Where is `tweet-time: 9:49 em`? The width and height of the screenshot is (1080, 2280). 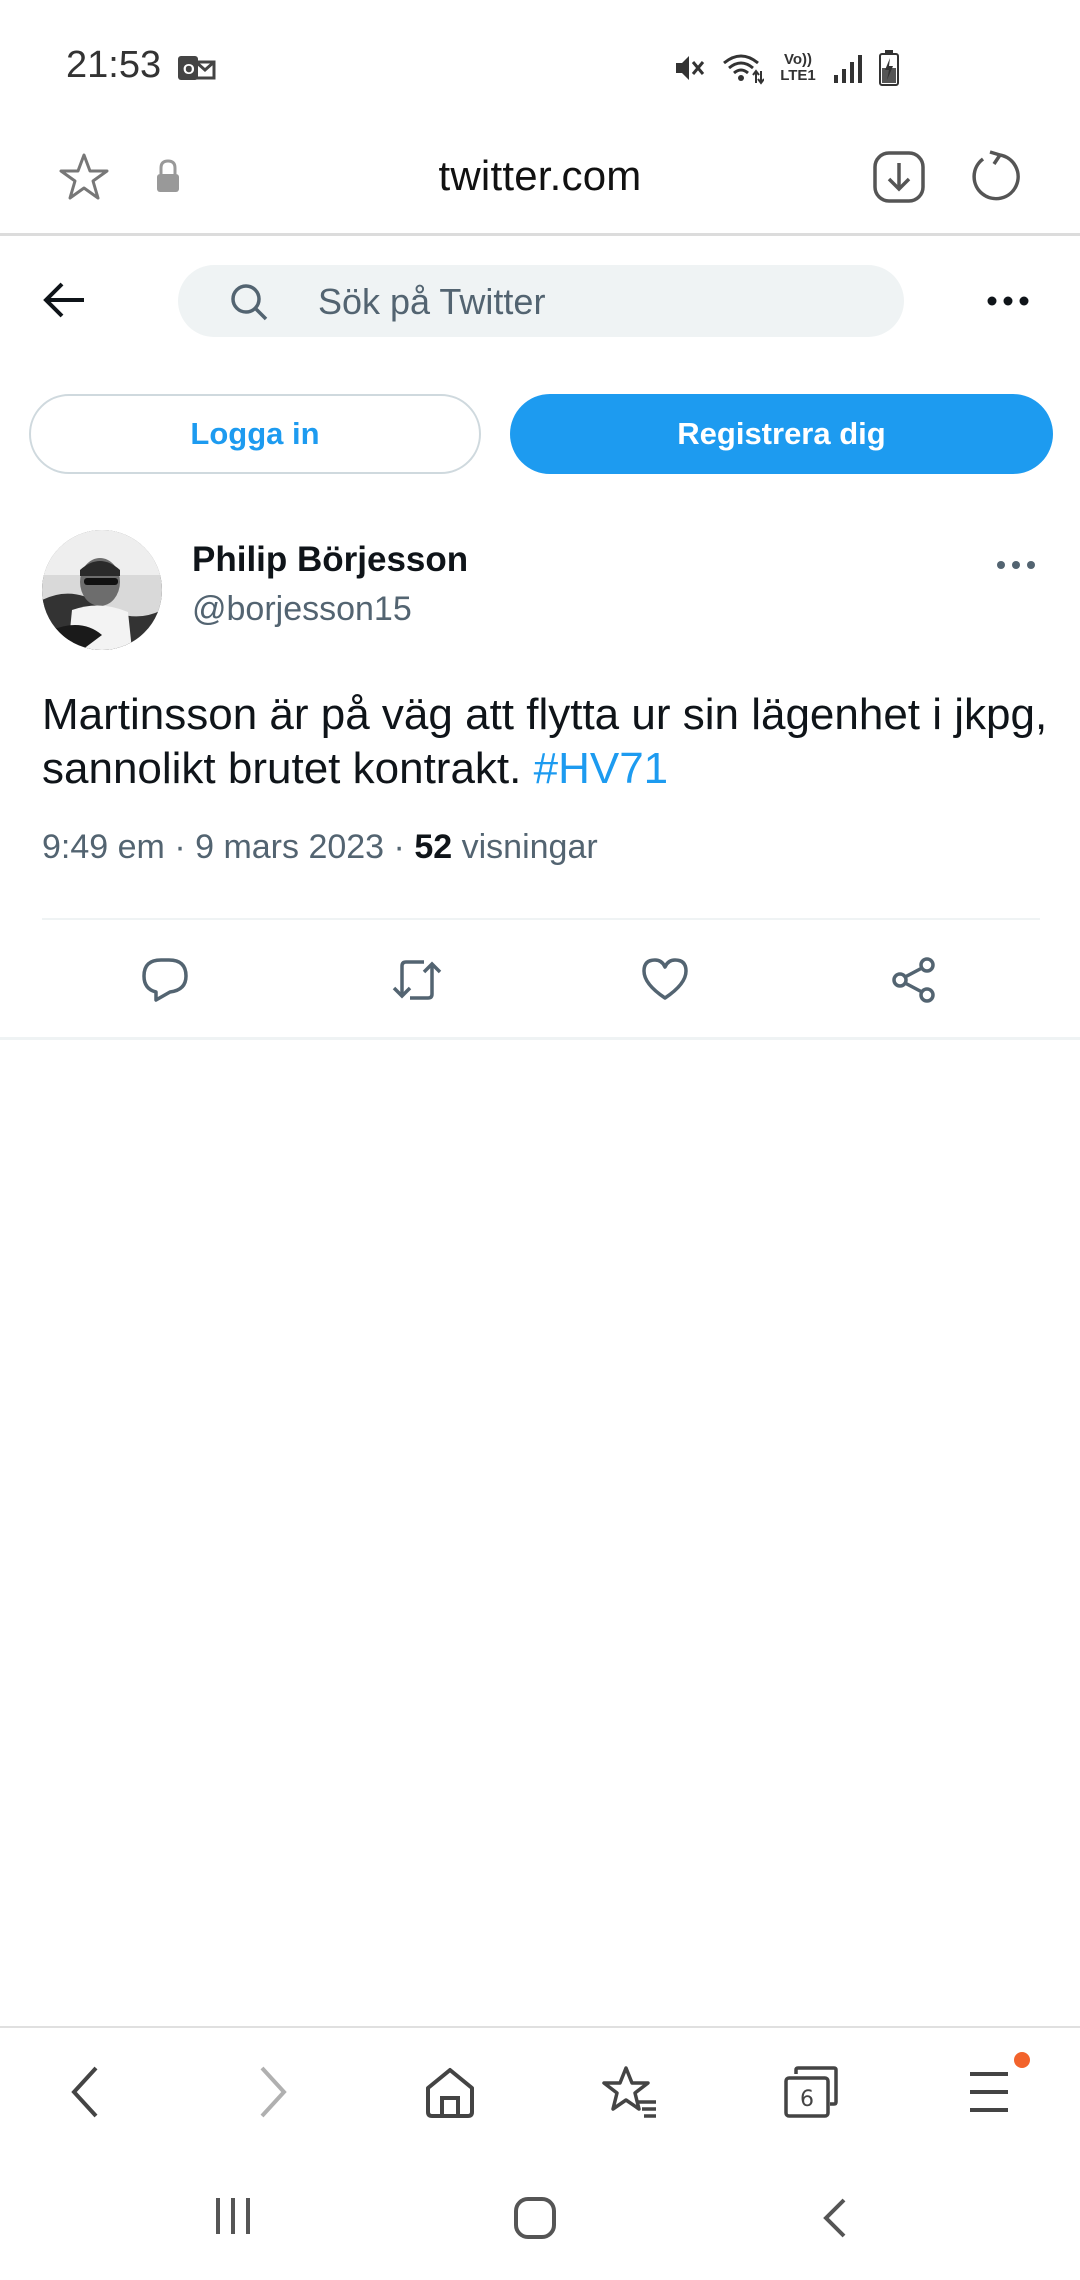 tweet-time: 9:49 em is located at coordinates (103, 847).